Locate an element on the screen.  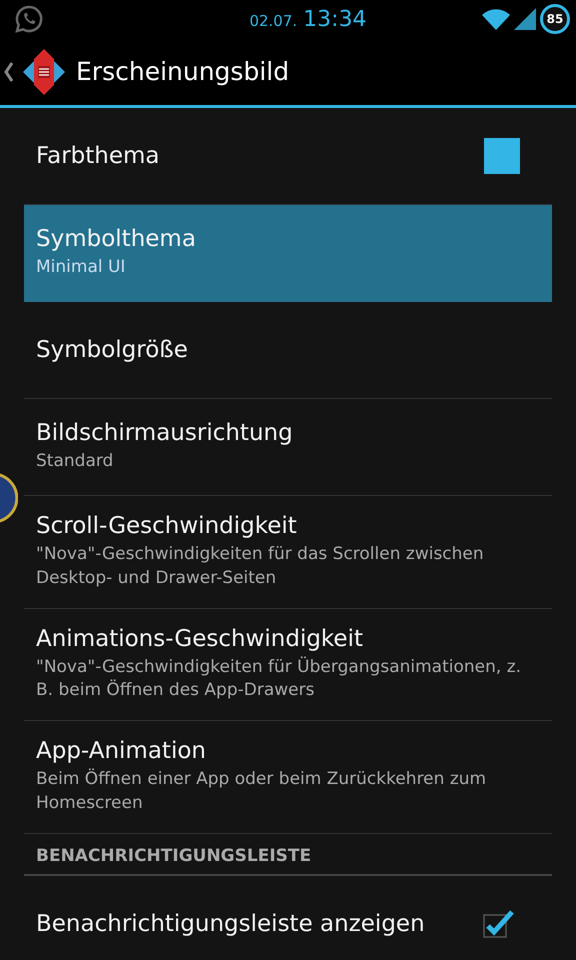
settings-item: Animations-Geschwindigkeit "Nova"-Geschwindigkeiten für Übergangsanimationen, z. B. beim Öffnen des App-Drawers is located at coordinates (288, 665).